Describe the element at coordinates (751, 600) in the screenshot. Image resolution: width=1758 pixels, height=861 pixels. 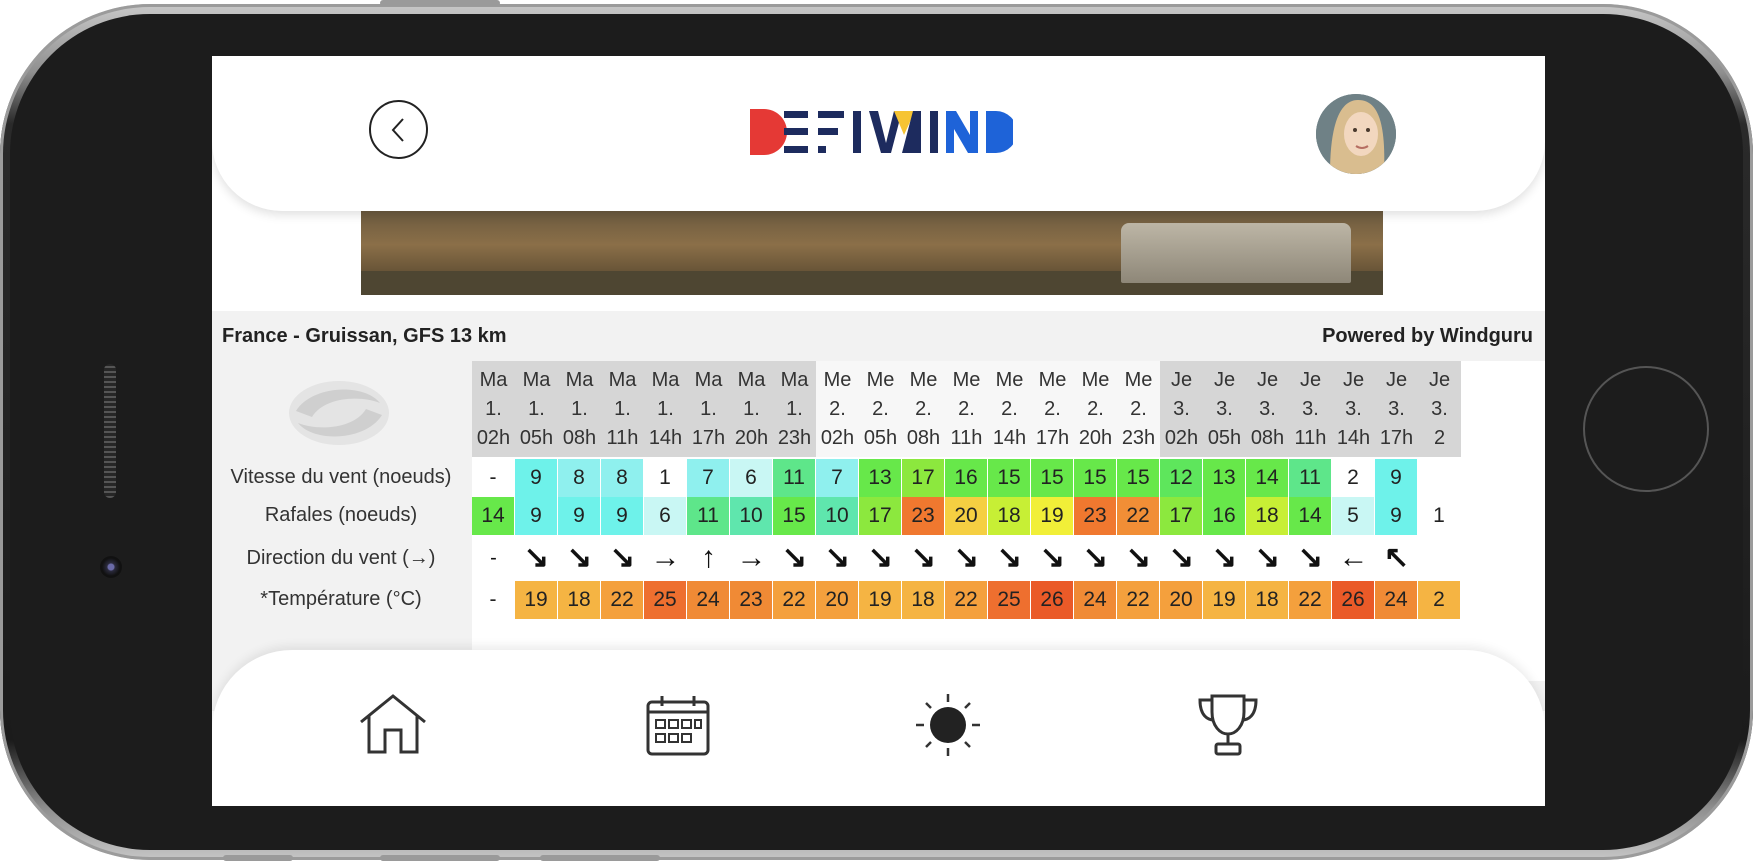
I see `temperature-cell: 23` at that location.